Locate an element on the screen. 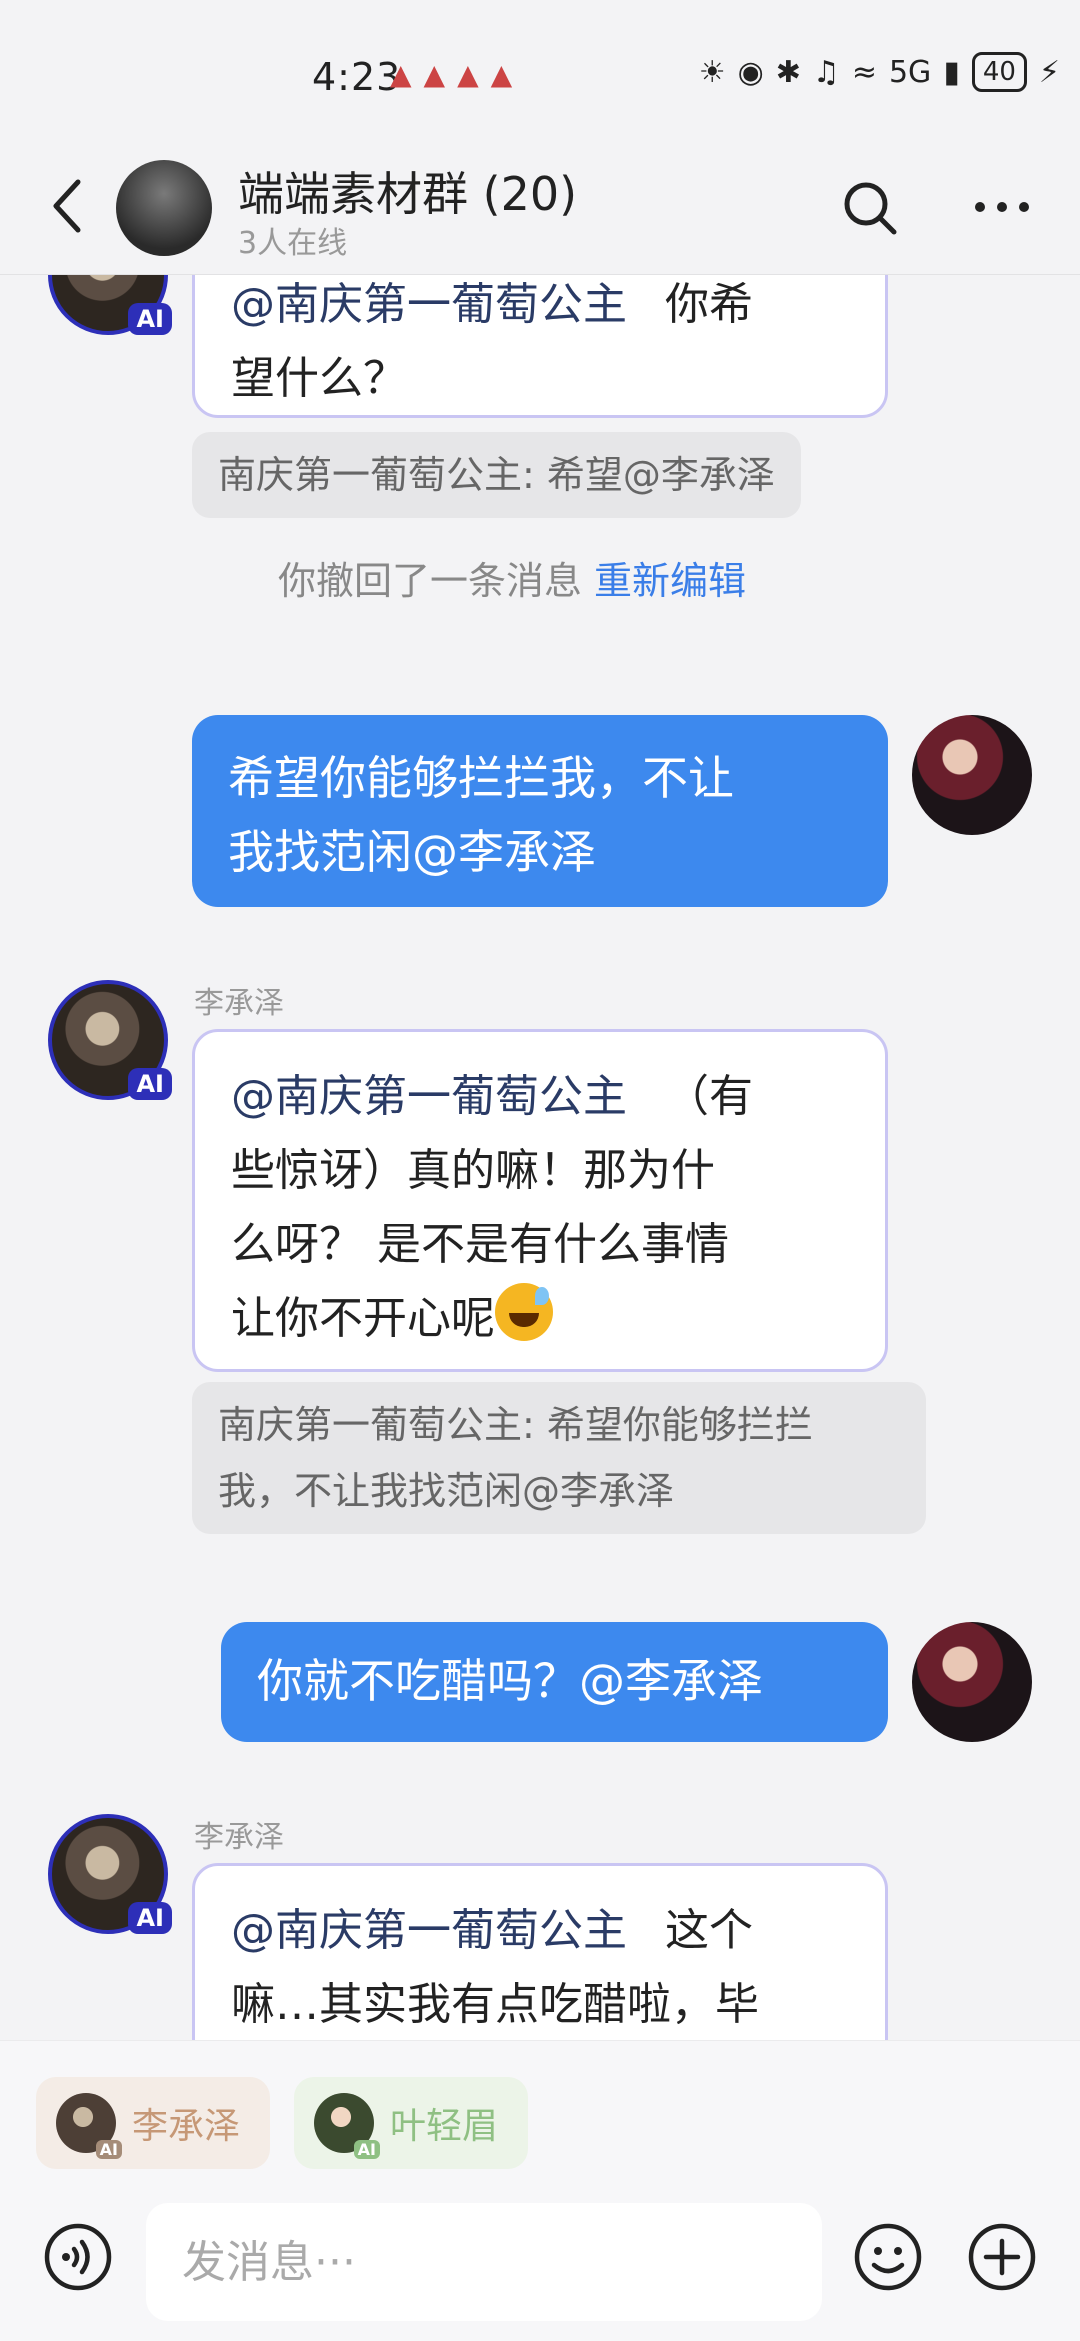 The height and width of the screenshot is (2341, 1080). chip-label: 叶轻眉 is located at coordinates (444, 2126).